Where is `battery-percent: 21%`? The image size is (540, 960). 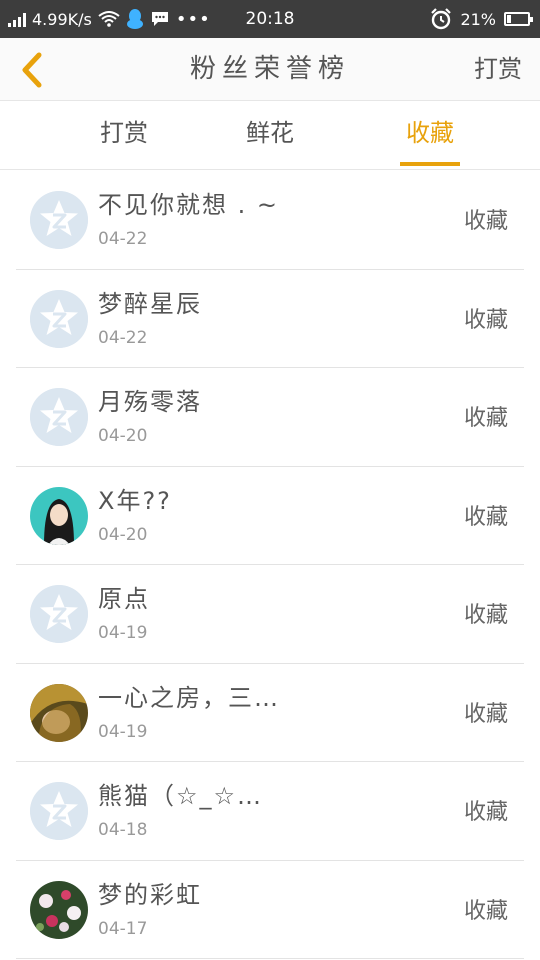 battery-percent: 21% is located at coordinates (478, 19).